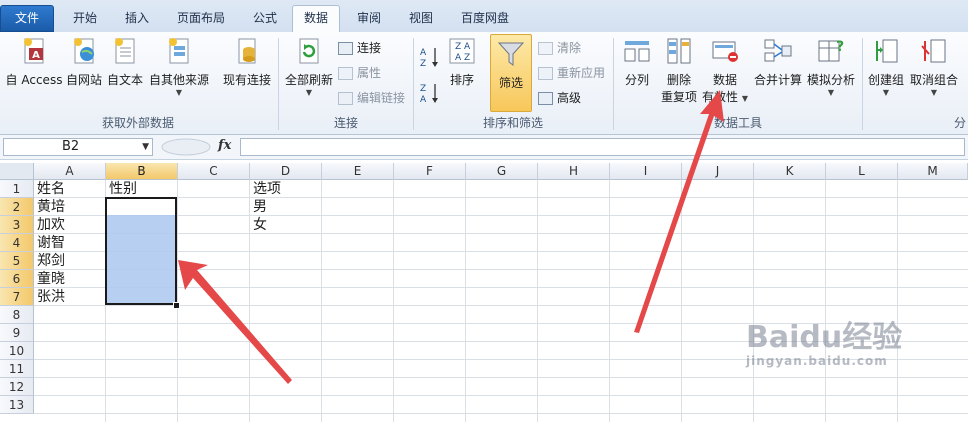 This screenshot has width=968, height=422. I want to click on data-validation-icon, so click(725, 51).